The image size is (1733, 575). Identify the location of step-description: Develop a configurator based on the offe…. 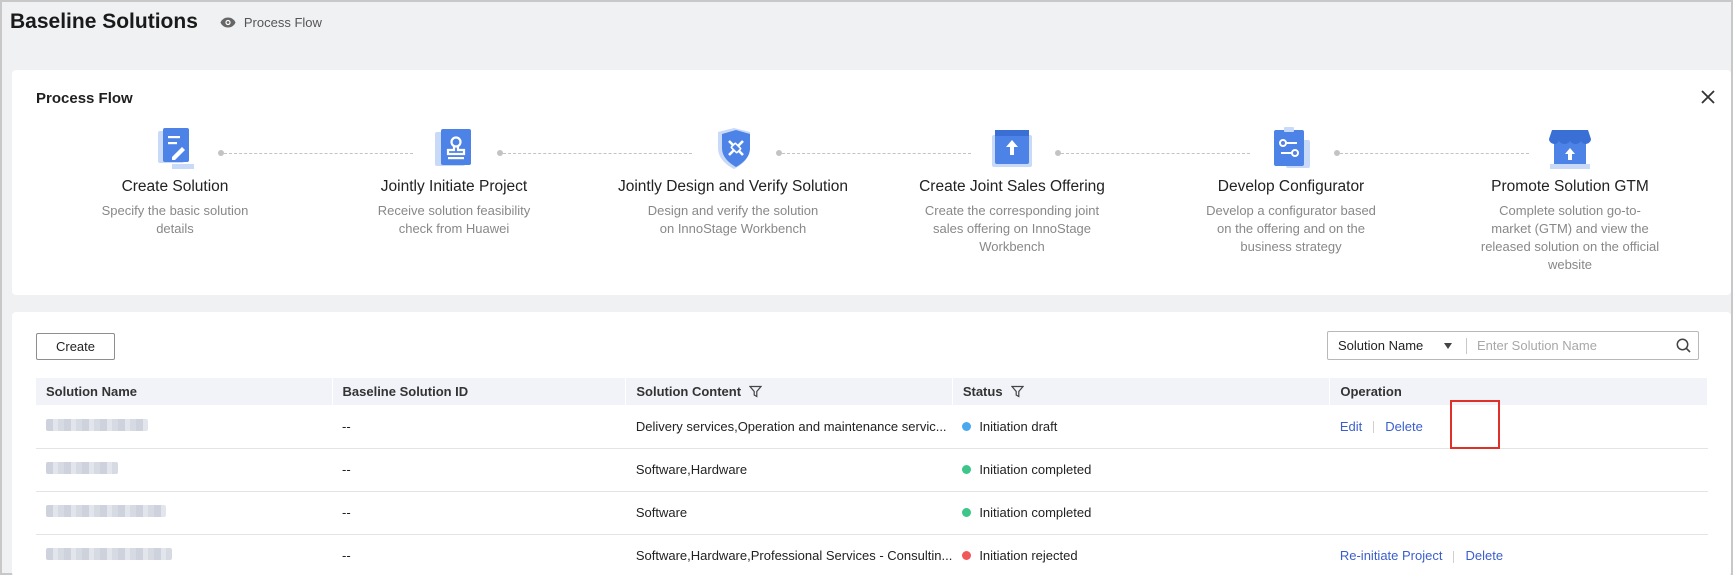
(1291, 228).